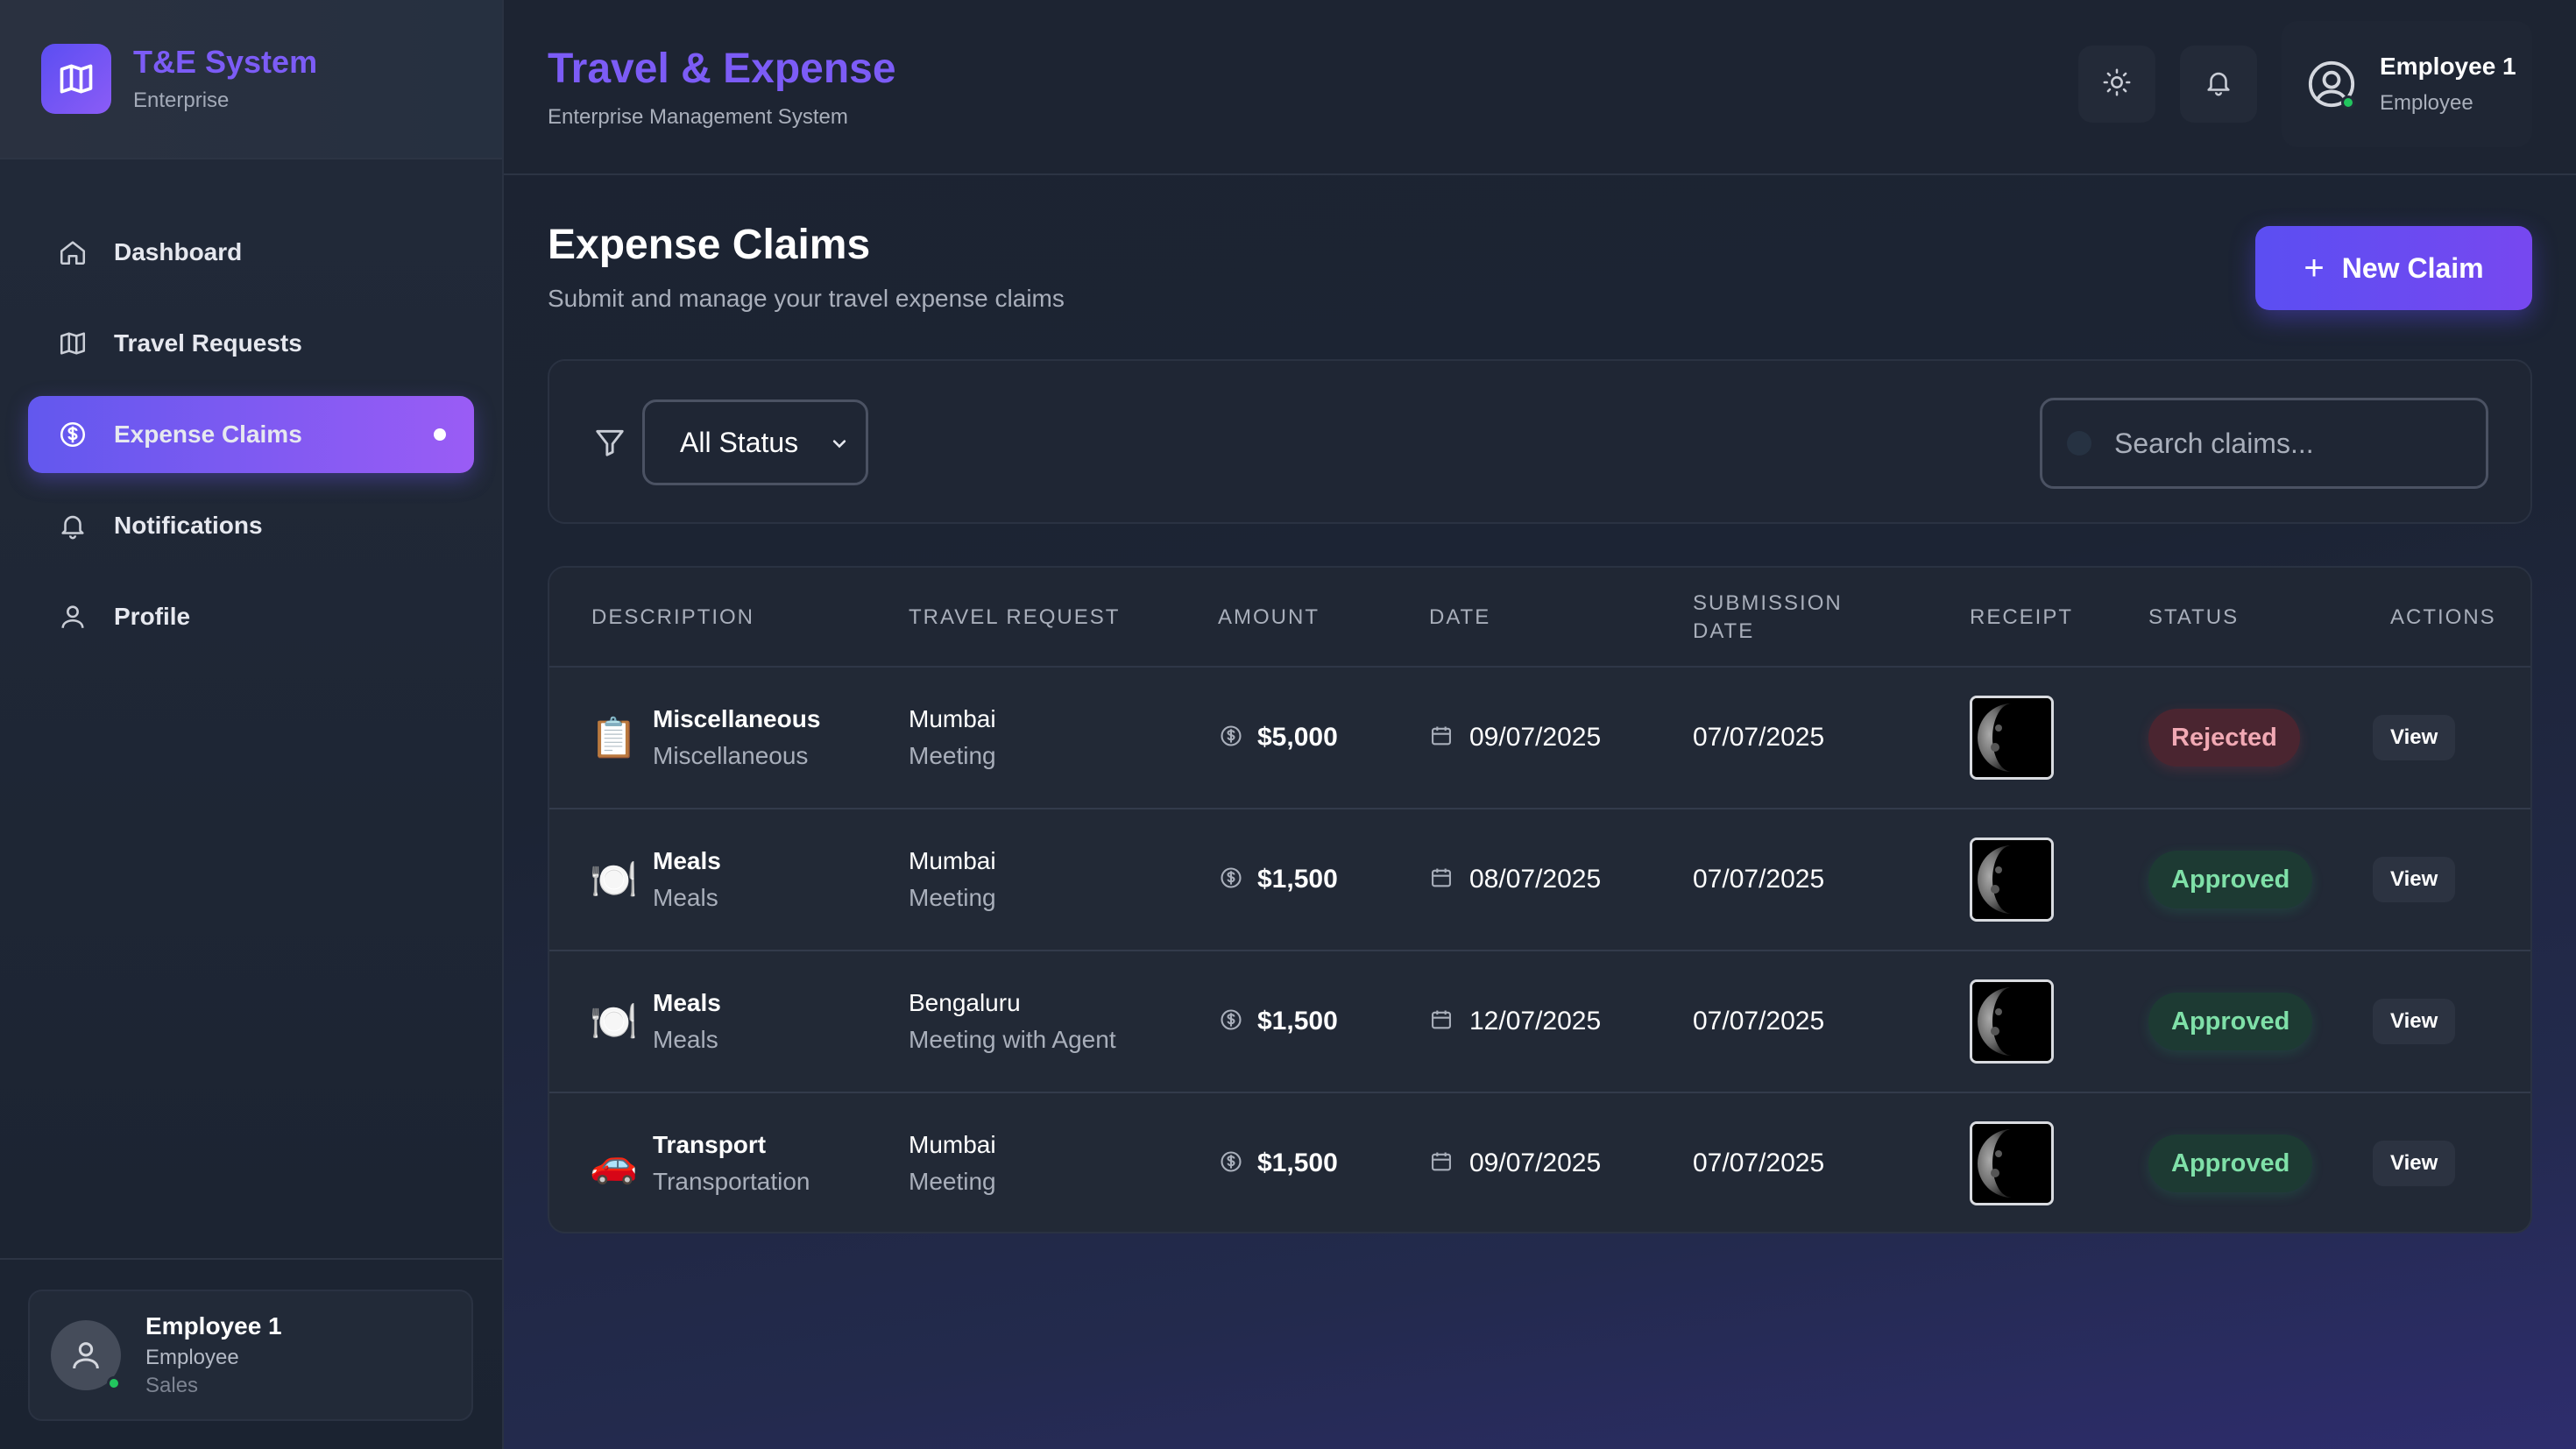  I want to click on sidebar-item-profile: Profile, so click(251, 616).